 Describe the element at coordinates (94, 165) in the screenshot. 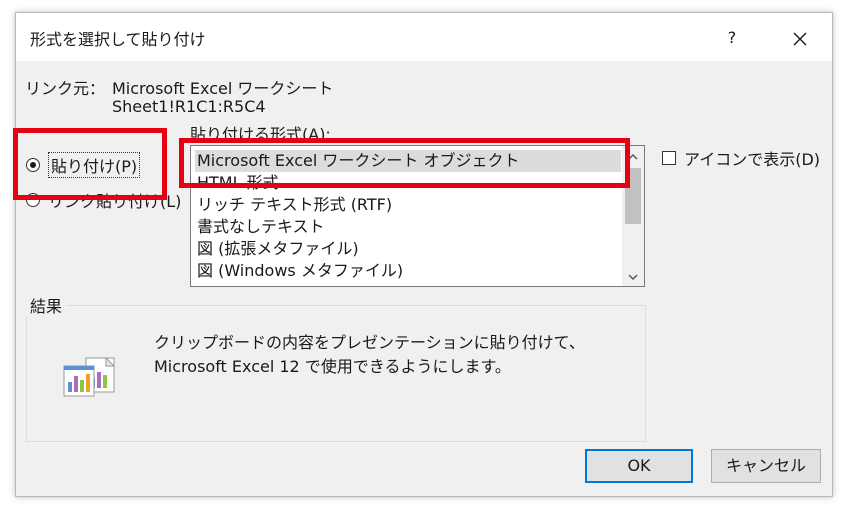

I see `paste-radio-label: 貼り付け(P)` at that location.